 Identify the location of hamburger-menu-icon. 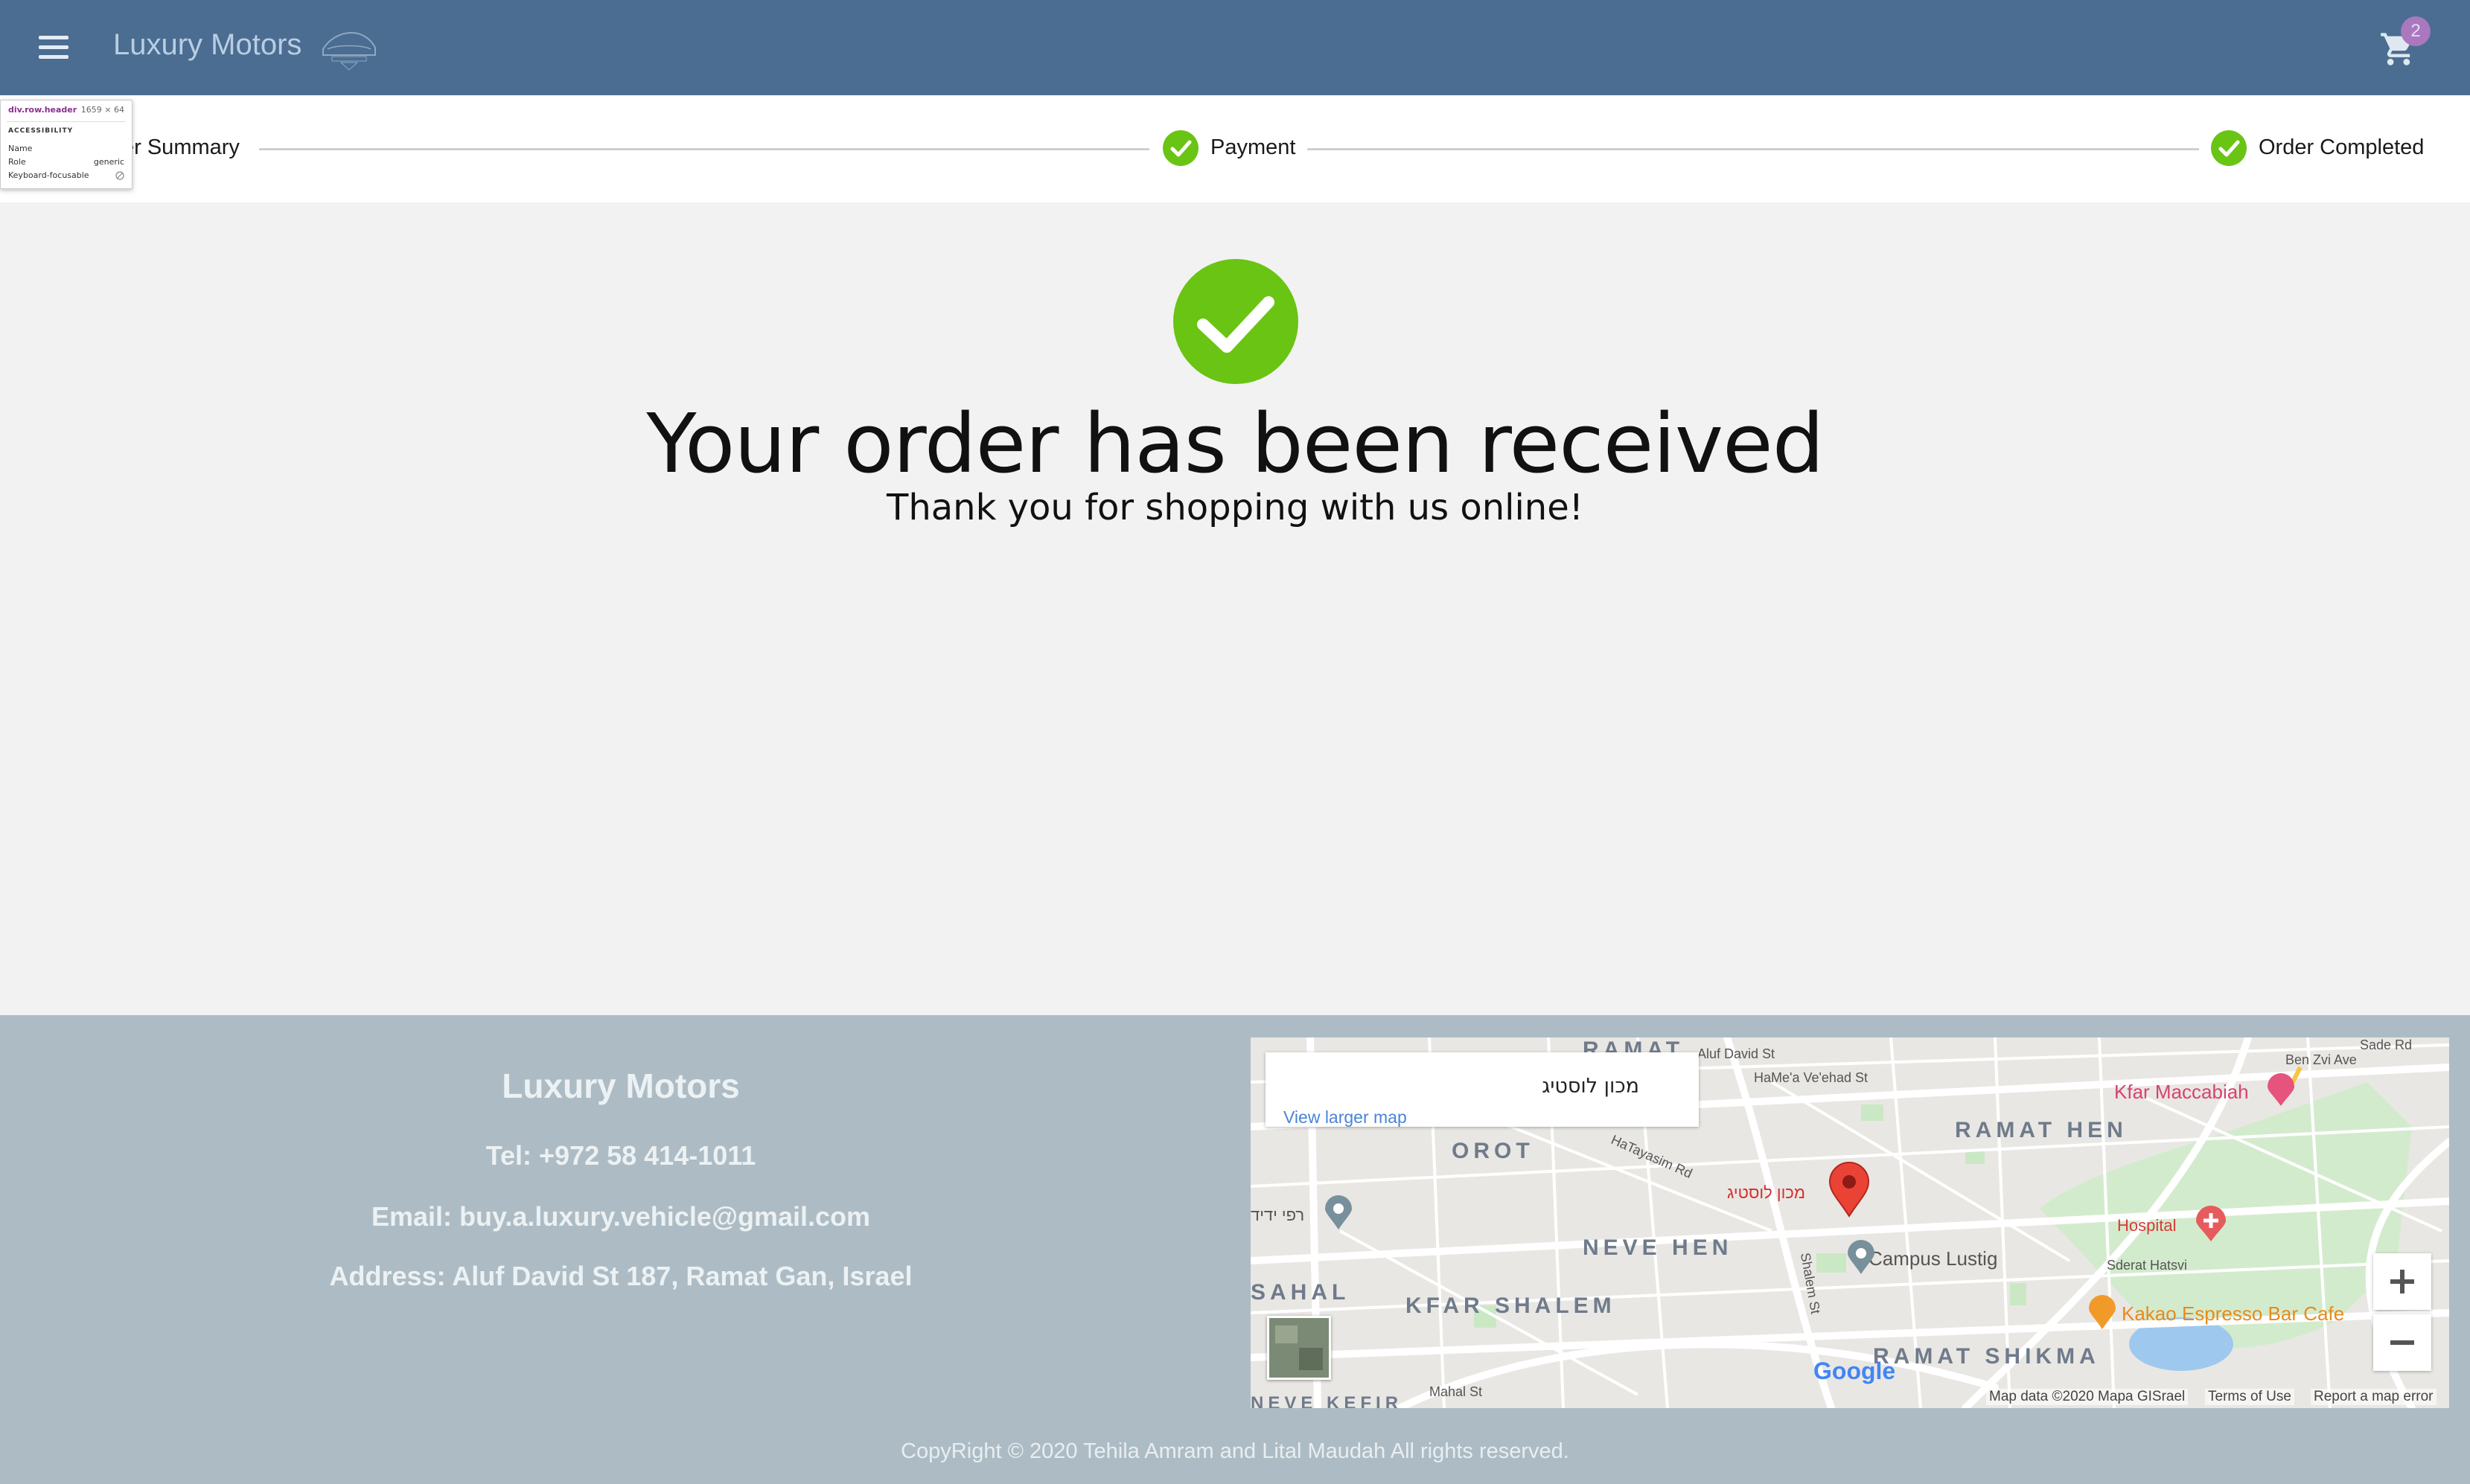
(53, 47).